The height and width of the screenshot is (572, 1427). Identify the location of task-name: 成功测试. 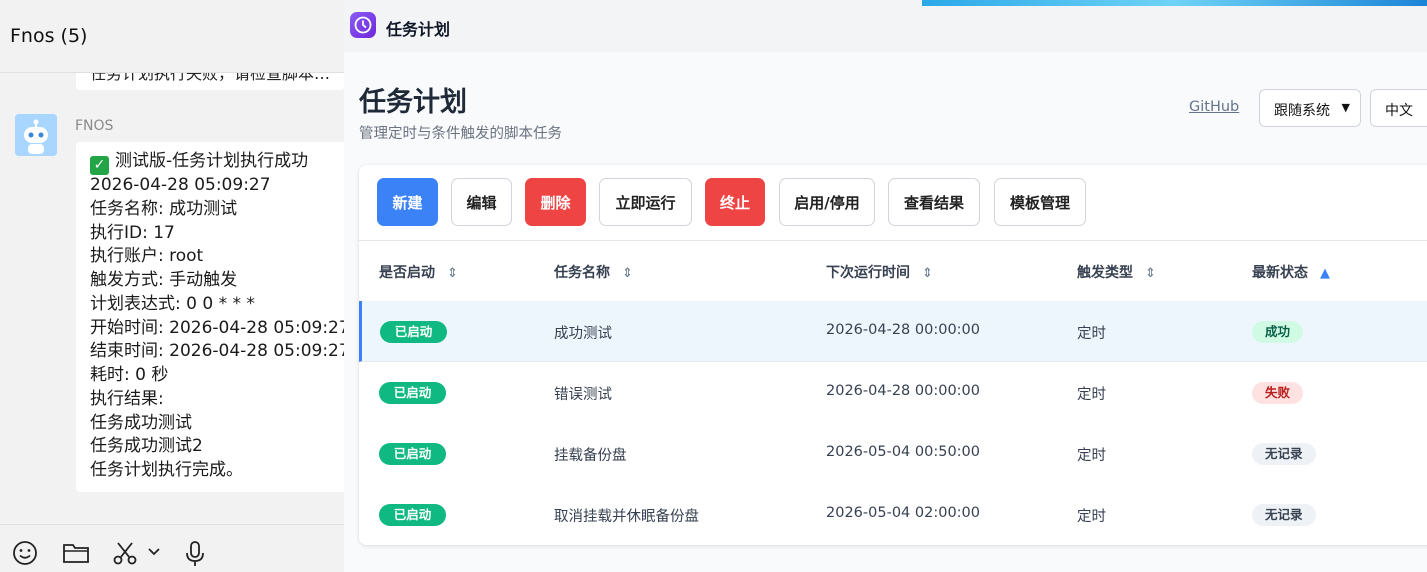
(583, 334).